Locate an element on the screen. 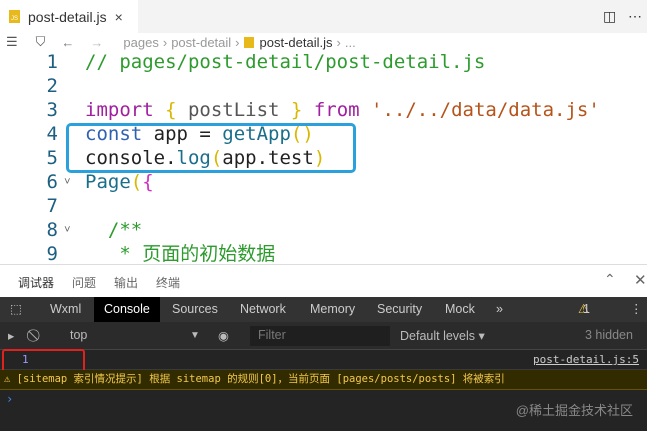 The image size is (647, 431). source-link: post-detail.js:5 is located at coordinates (586, 359).